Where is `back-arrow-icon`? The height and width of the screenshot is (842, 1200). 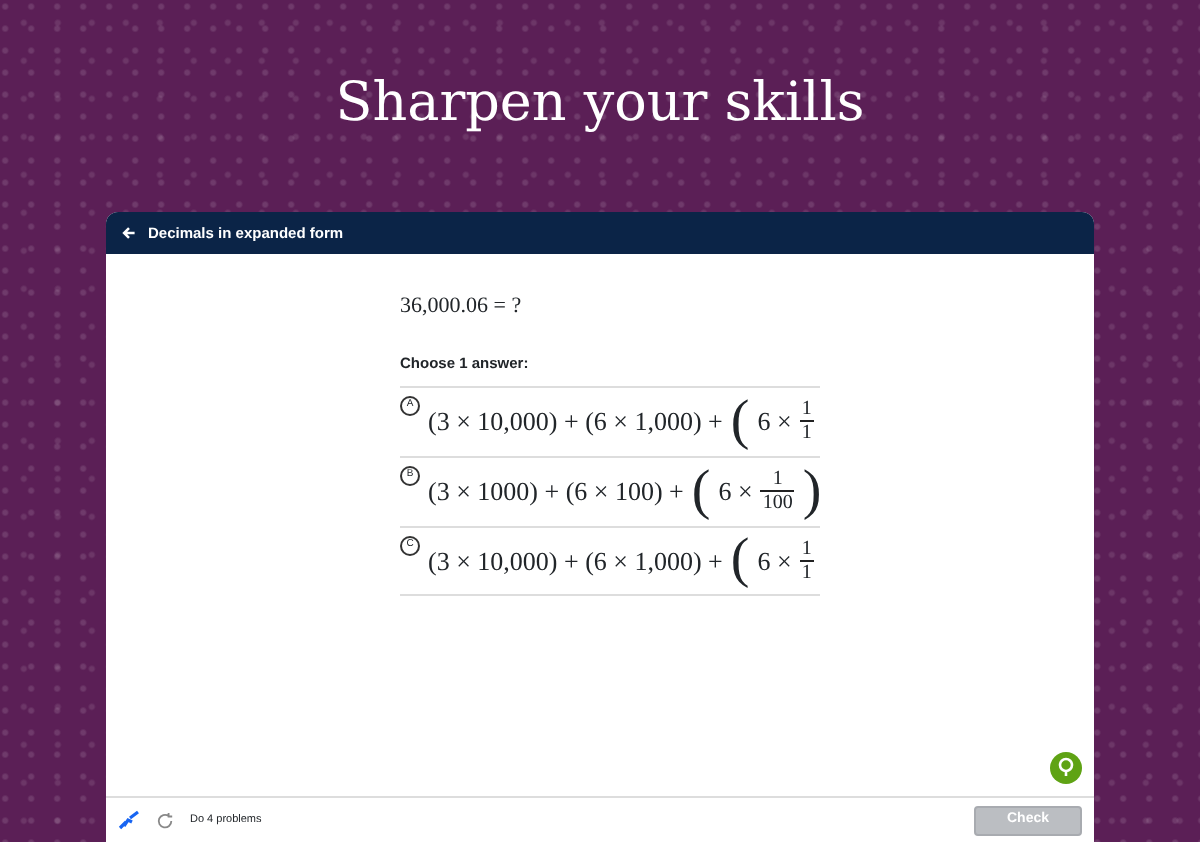 back-arrow-icon is located at coordinates (129, 233).